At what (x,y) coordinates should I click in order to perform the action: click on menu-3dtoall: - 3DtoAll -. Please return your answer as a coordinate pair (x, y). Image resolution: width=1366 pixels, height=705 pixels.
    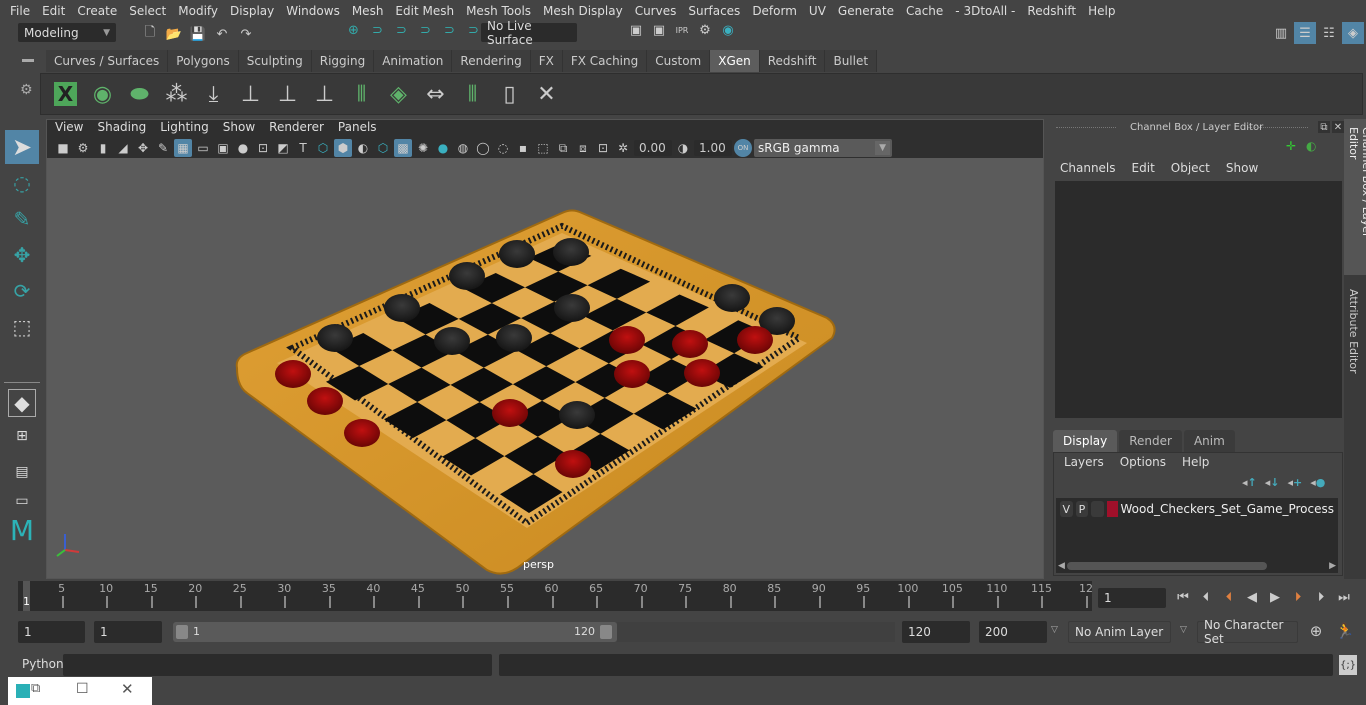
    Looking at the image, I should click on (985, 11).